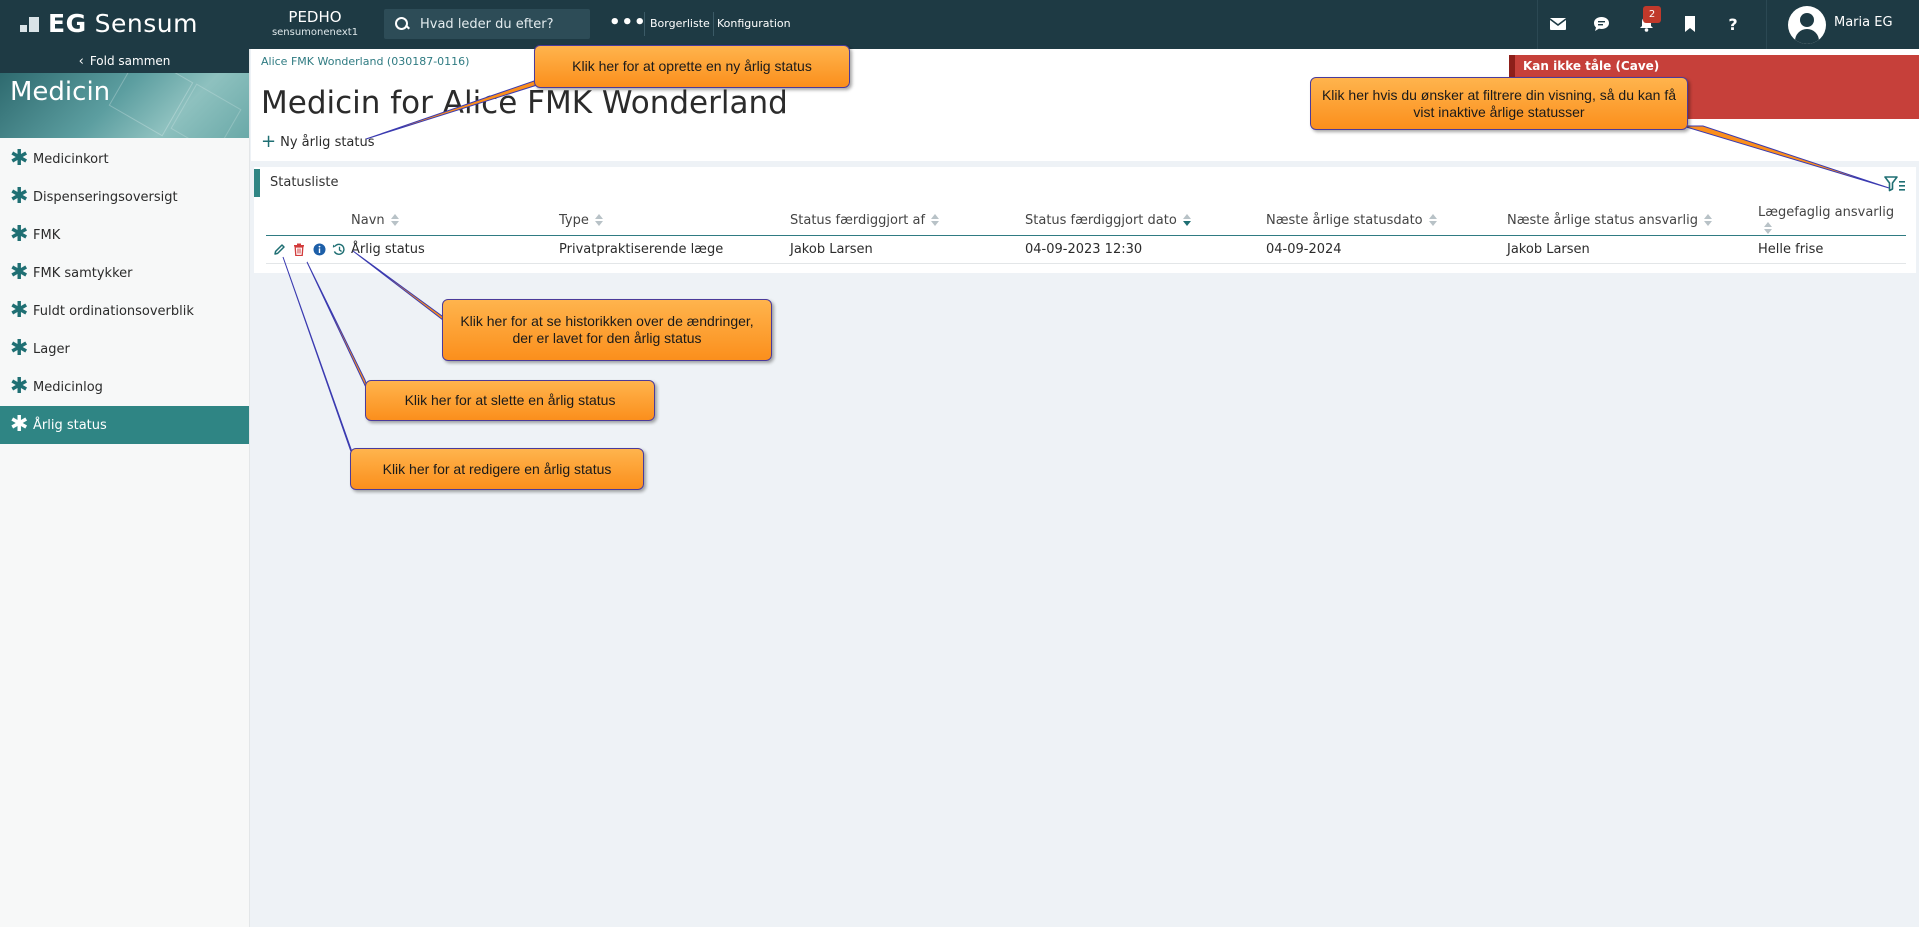 The height and width of the screenshot is (927, 1919). What do you see at coordinates (674, 220) in the screenshot?
I see `column-header-type: Type` at bounding box center [674, 220].